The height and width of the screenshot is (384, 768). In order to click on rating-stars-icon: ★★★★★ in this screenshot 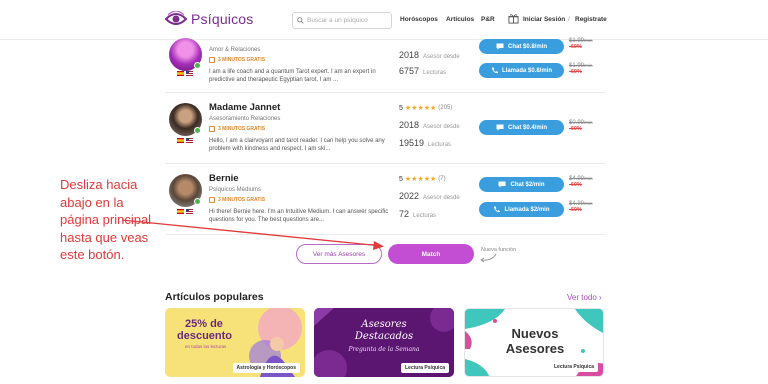, I will do `click(420, 179)`.